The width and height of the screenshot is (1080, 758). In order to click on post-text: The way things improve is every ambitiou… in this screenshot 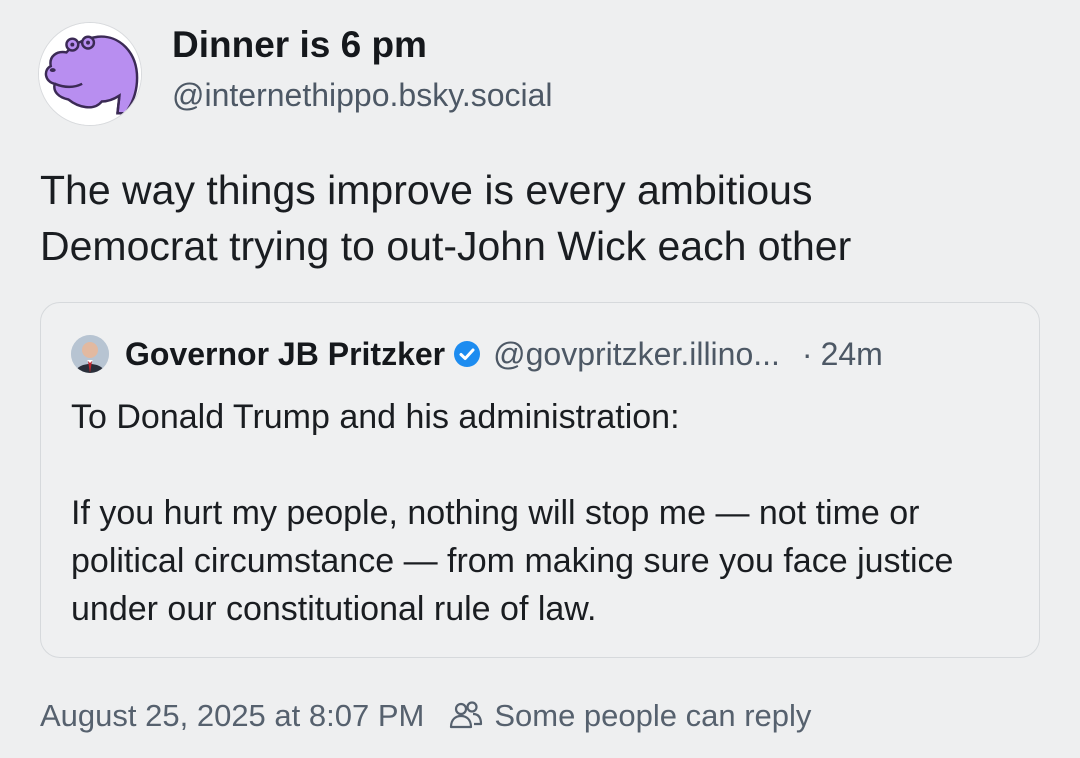, I will do `click(540, 218)`.